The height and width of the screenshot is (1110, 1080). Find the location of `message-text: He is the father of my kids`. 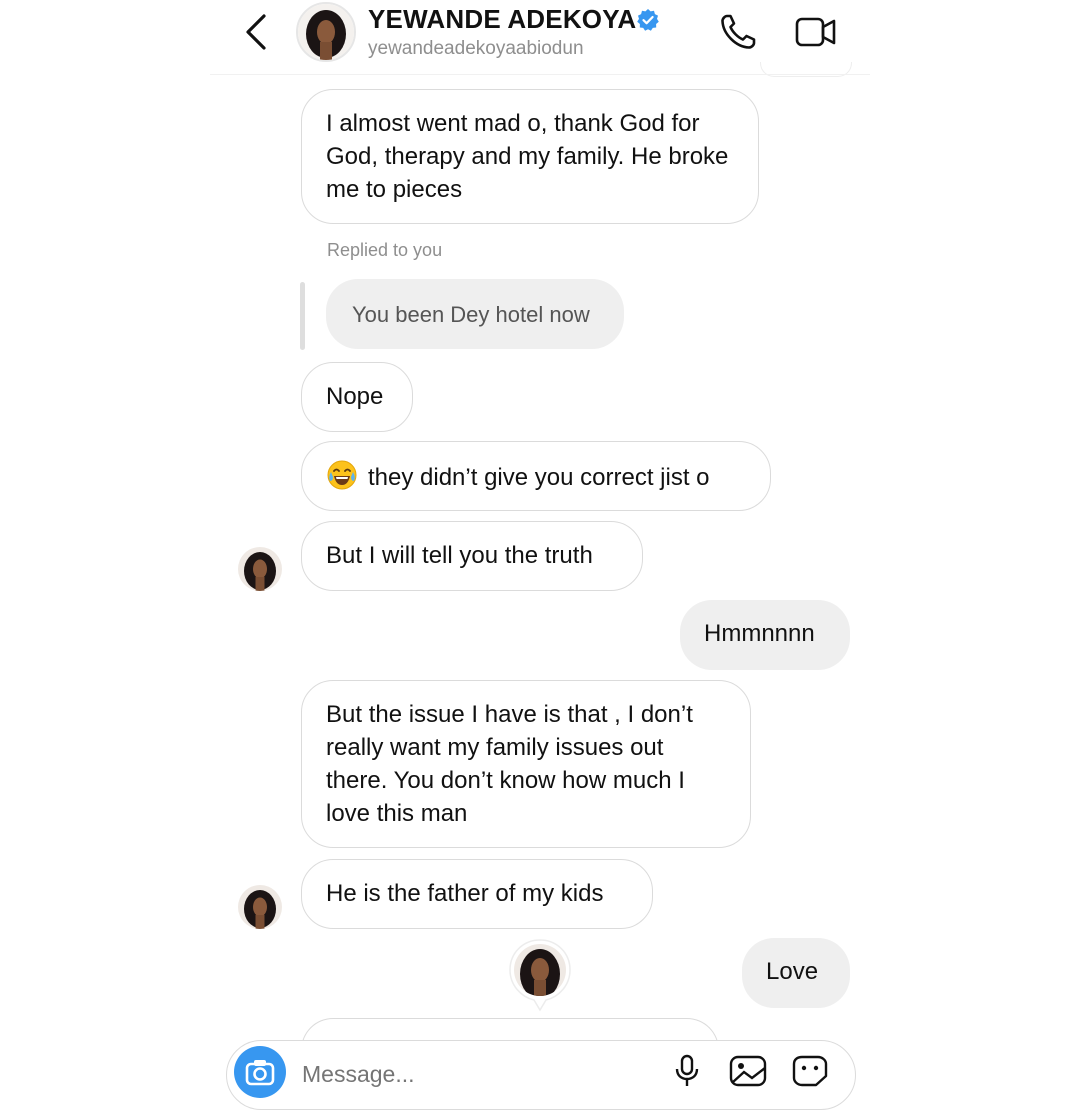

message-text: He is the father of my kids is located at coordinates (465, 893).